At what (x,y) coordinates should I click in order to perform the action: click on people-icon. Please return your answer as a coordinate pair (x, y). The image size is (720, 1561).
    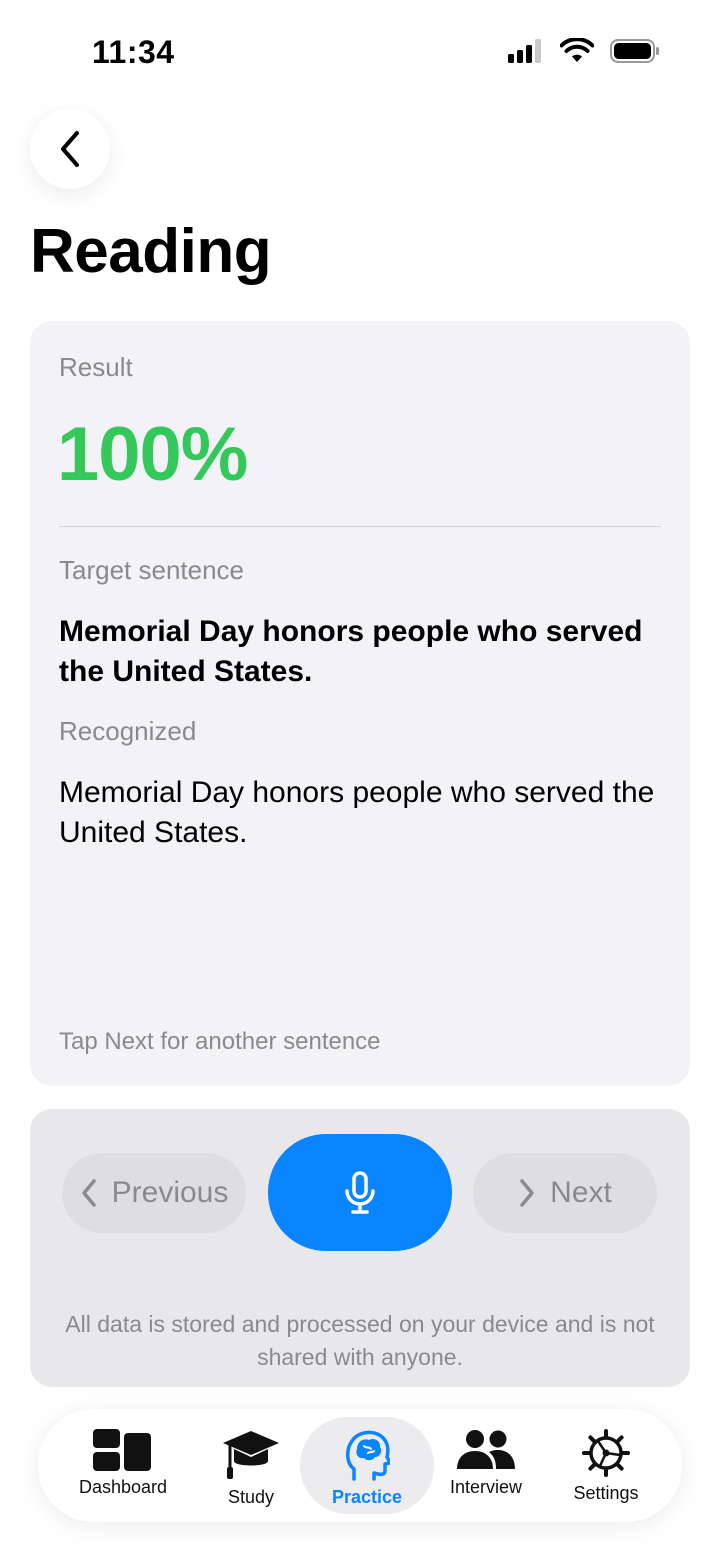
    Looking at the image, I should click on (486, 1449).